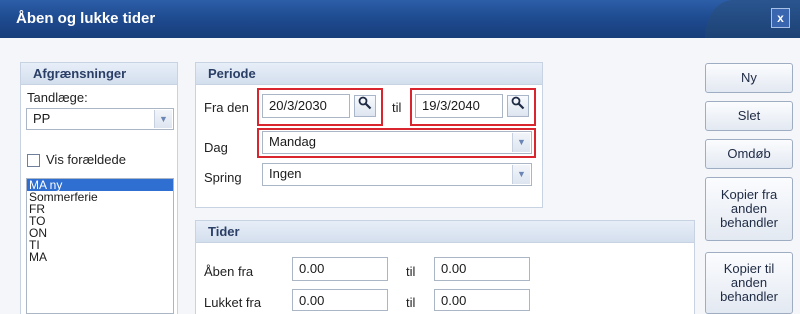  I want to click on list-item: TI, so click(100, 245).